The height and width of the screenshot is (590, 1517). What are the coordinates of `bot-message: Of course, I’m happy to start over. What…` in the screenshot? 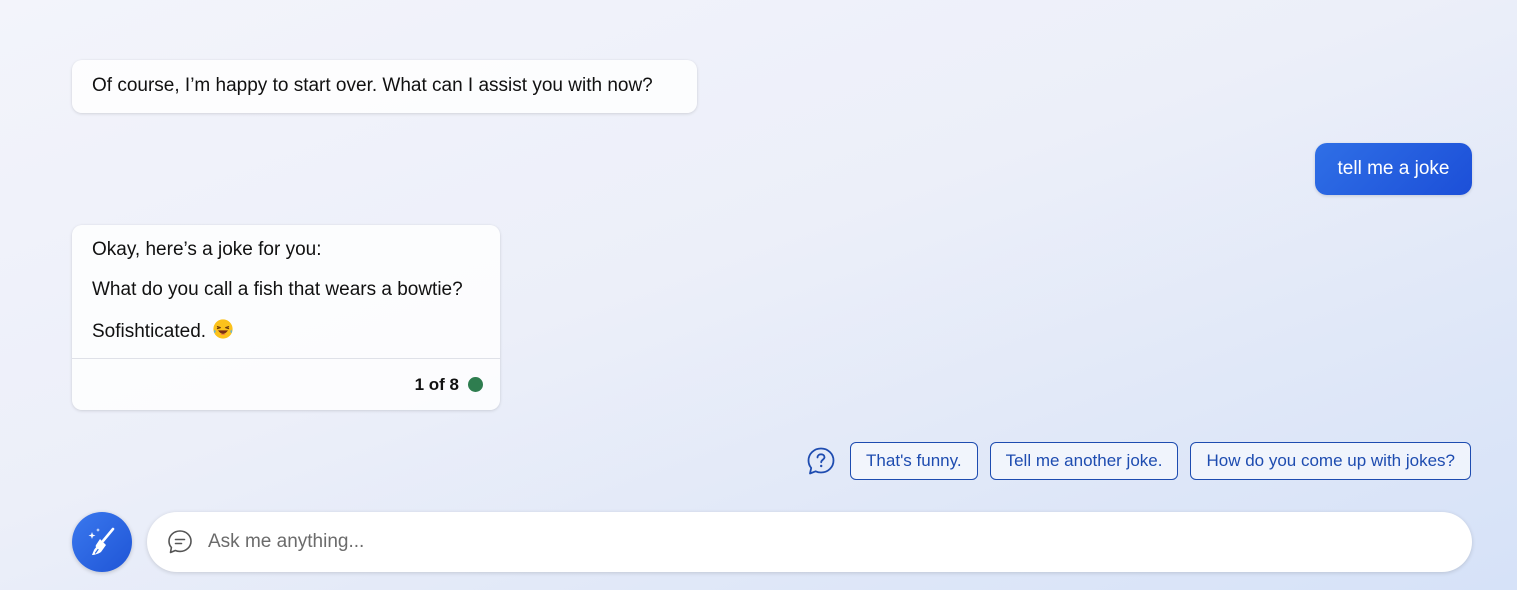 It's located at (384, 86).